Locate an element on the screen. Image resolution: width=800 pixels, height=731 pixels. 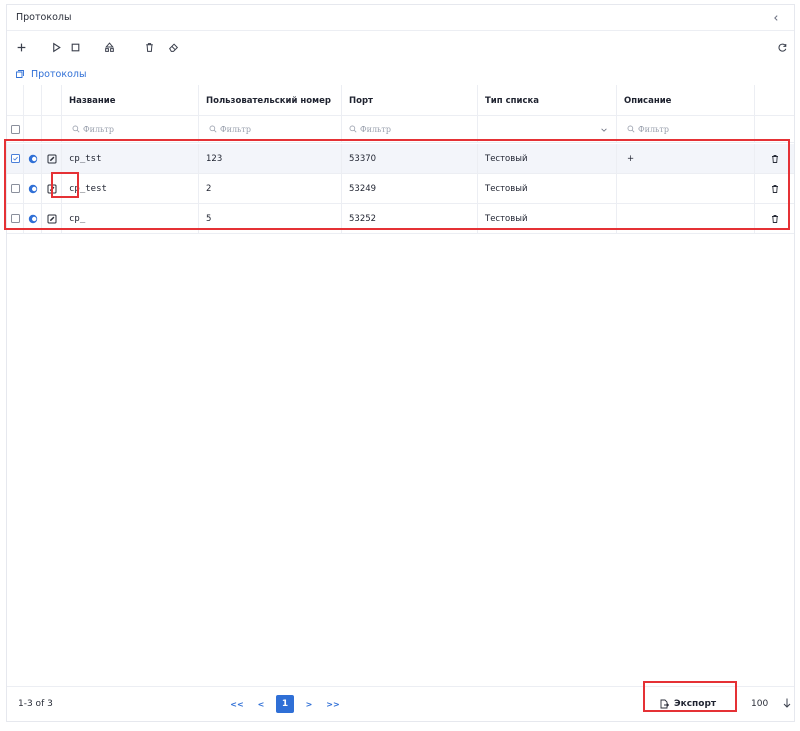
cell-name: cp_tst is located at coordinates (130, 158).